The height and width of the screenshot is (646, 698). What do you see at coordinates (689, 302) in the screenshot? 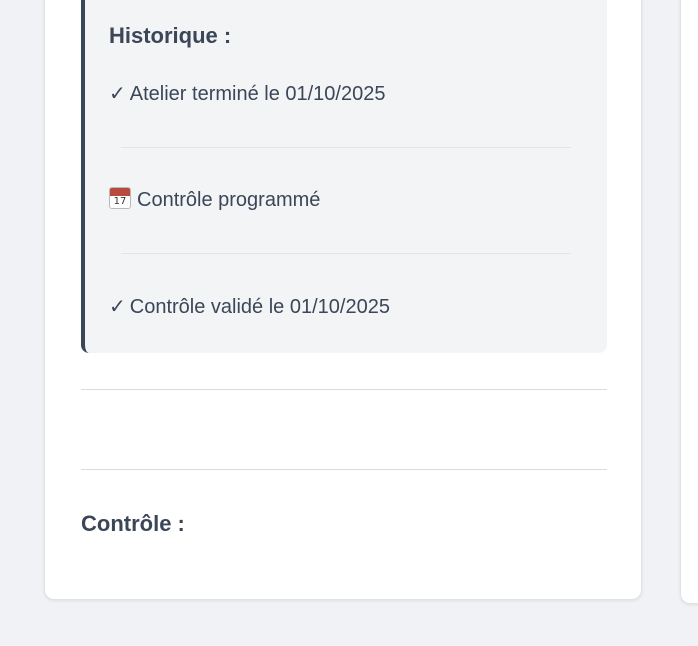
I see `adjacent-card` at bounding box center [689, 302].